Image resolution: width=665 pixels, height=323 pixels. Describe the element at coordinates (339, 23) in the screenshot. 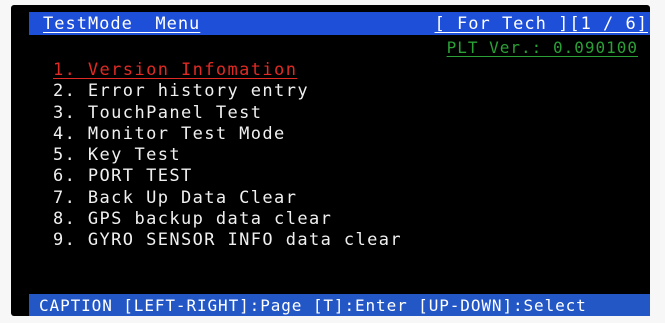

I see `header-bar: TestMode Menu [ For Tech ][1 / 6]` at that location.